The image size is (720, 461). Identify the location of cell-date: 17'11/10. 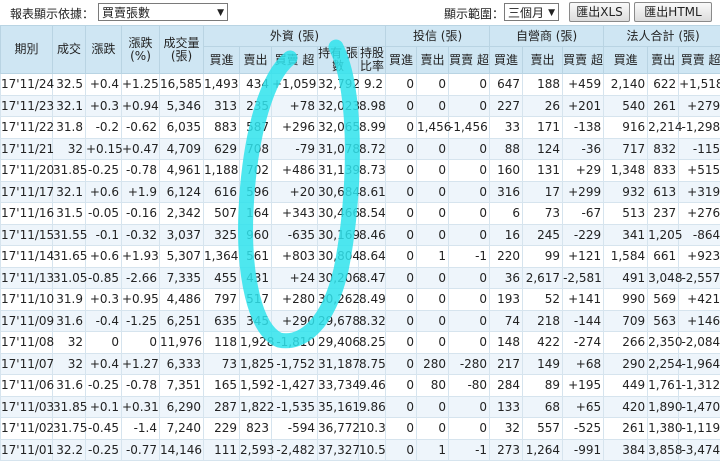
(27, 300).